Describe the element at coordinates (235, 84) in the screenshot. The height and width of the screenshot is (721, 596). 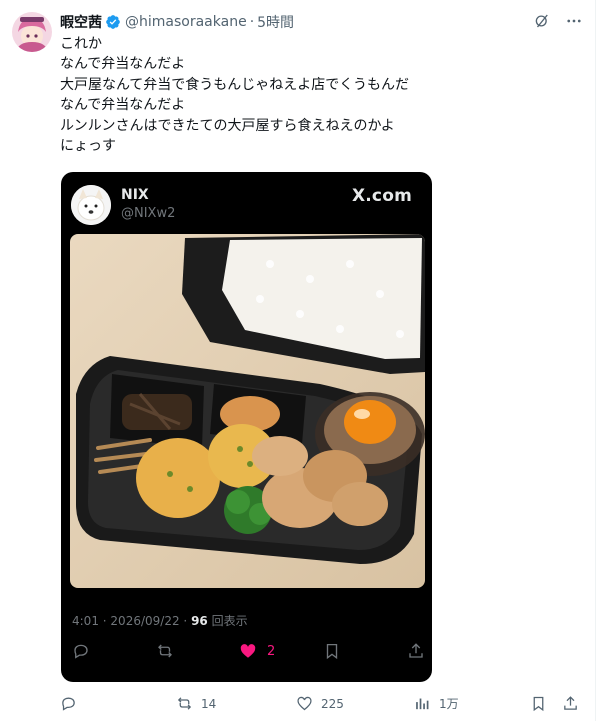
I see `tweet-line: 大戸屋なんて弁当で食うもんじゃねえよ店でくうもんだ` at that location.